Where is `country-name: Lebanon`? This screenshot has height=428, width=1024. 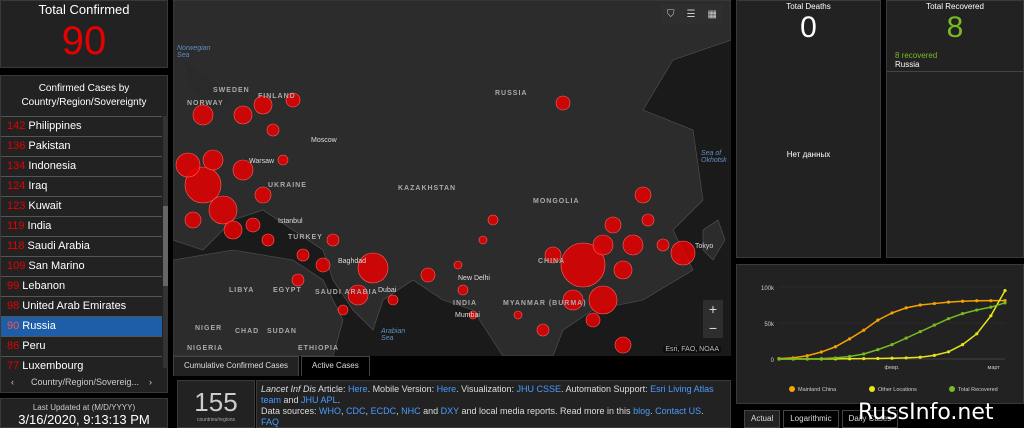
country-name: Lebanon is located at coordinates (44, 286).